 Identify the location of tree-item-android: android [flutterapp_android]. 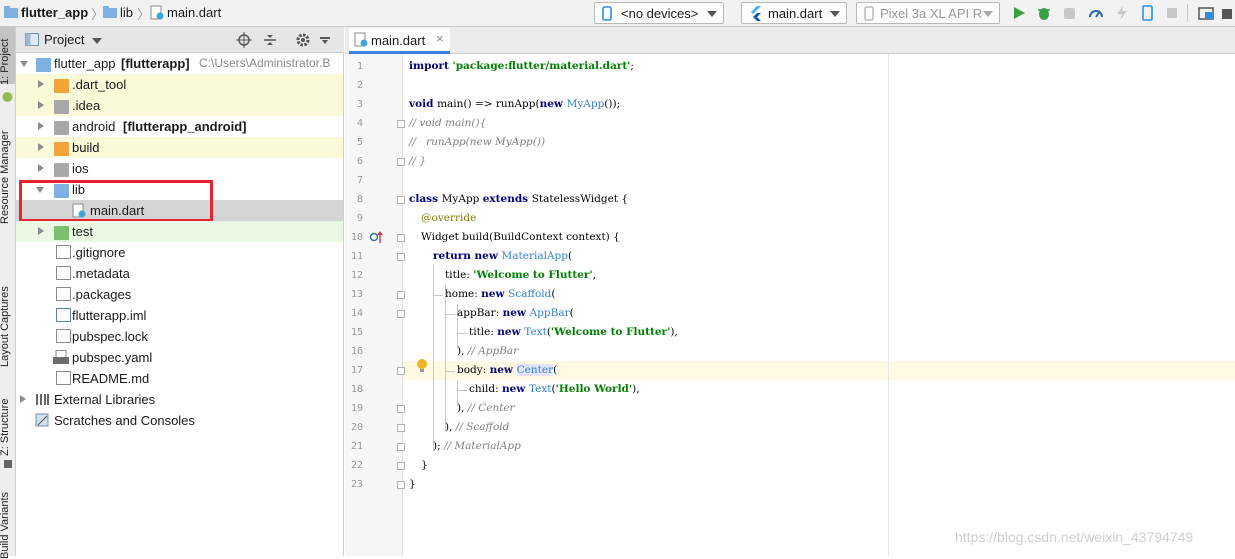
(179, 126).